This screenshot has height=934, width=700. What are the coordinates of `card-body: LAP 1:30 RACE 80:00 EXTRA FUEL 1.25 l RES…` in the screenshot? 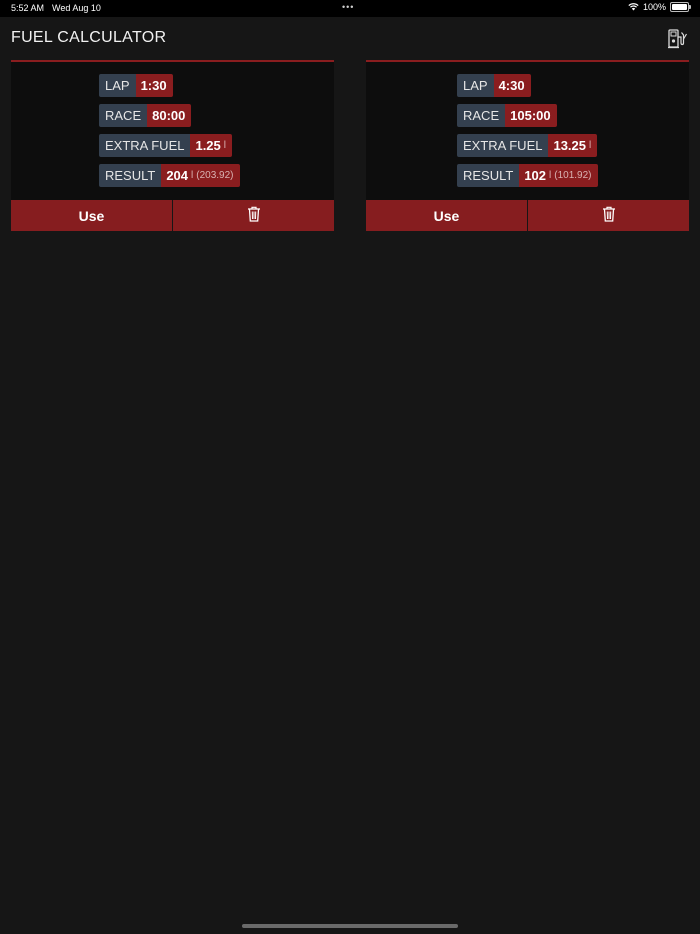 It's located at (172, 131).